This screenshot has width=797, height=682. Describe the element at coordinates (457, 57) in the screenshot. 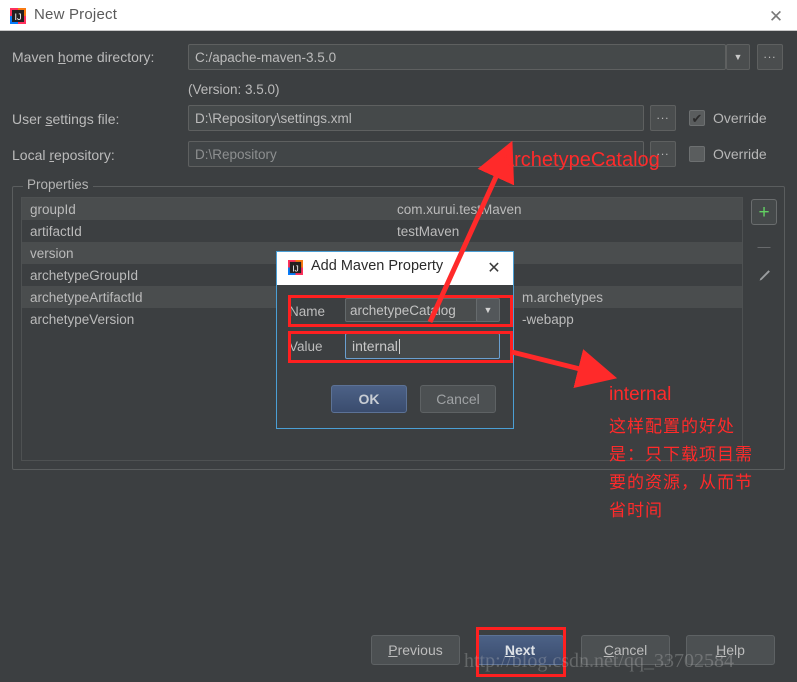

I see `maven-home-input: C:/apache-maven-3.5.0` at that location.